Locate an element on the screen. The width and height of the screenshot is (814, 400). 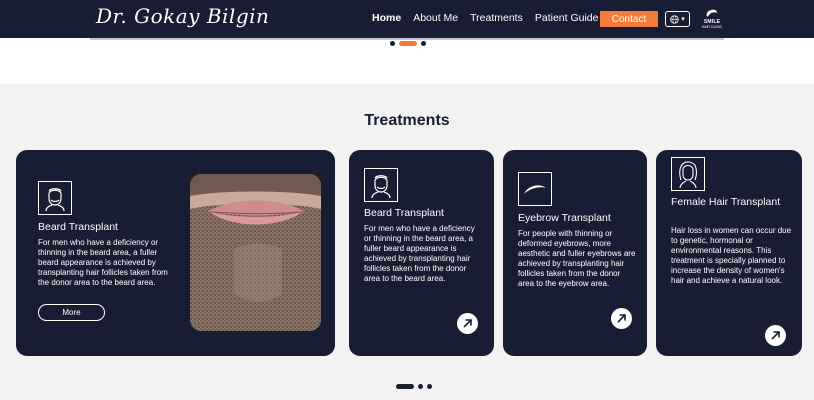
smile-logo-subtext: HAIR CLINIC is located at coordinates (712, 27).